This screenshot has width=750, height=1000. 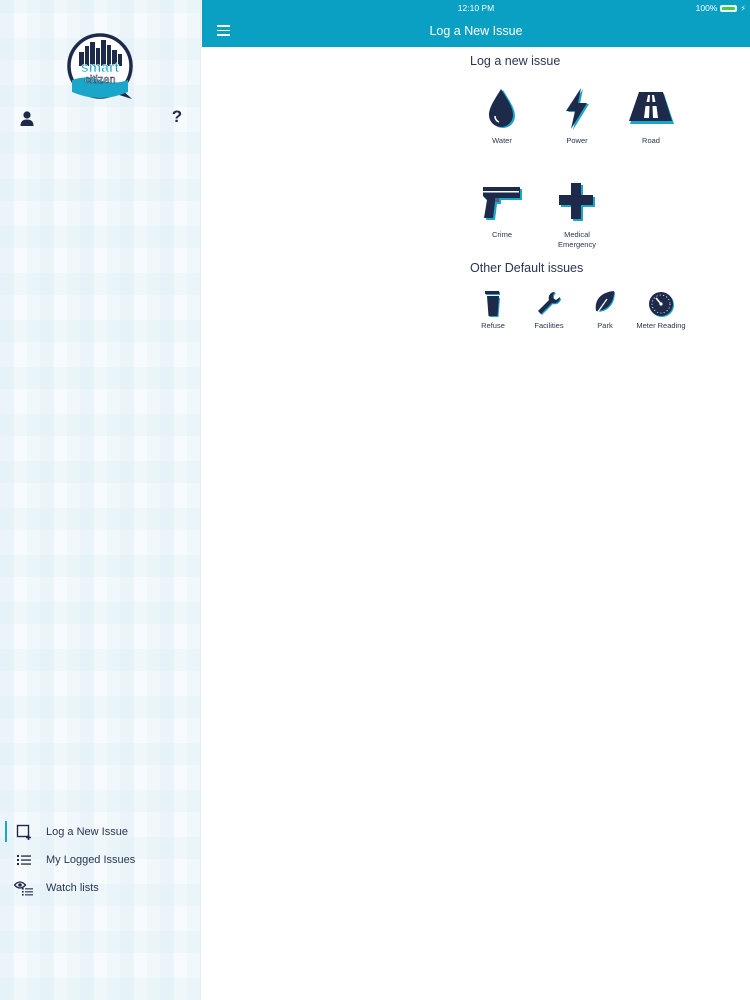 I want to click on nav-label: My Logged Issues, so click(x=91, y=860).